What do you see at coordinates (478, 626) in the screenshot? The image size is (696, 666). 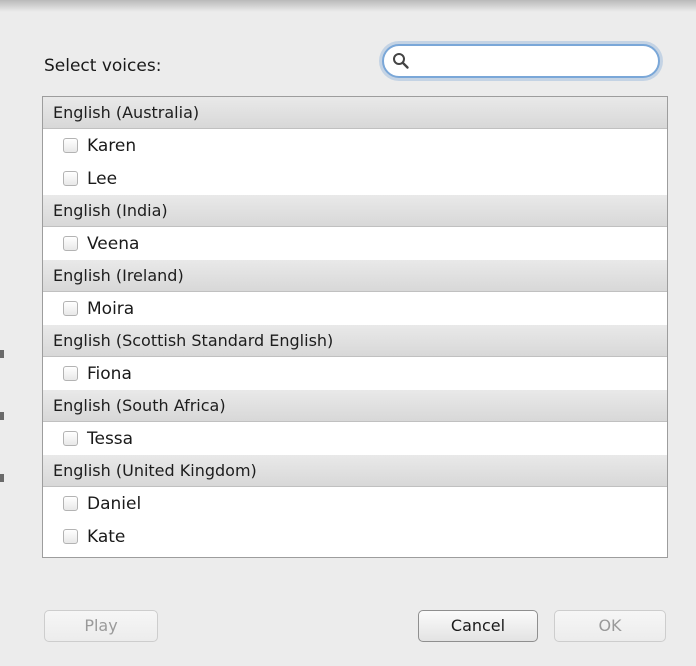 I see `cancel-button: Cancel` at bounding box center [478, 626].